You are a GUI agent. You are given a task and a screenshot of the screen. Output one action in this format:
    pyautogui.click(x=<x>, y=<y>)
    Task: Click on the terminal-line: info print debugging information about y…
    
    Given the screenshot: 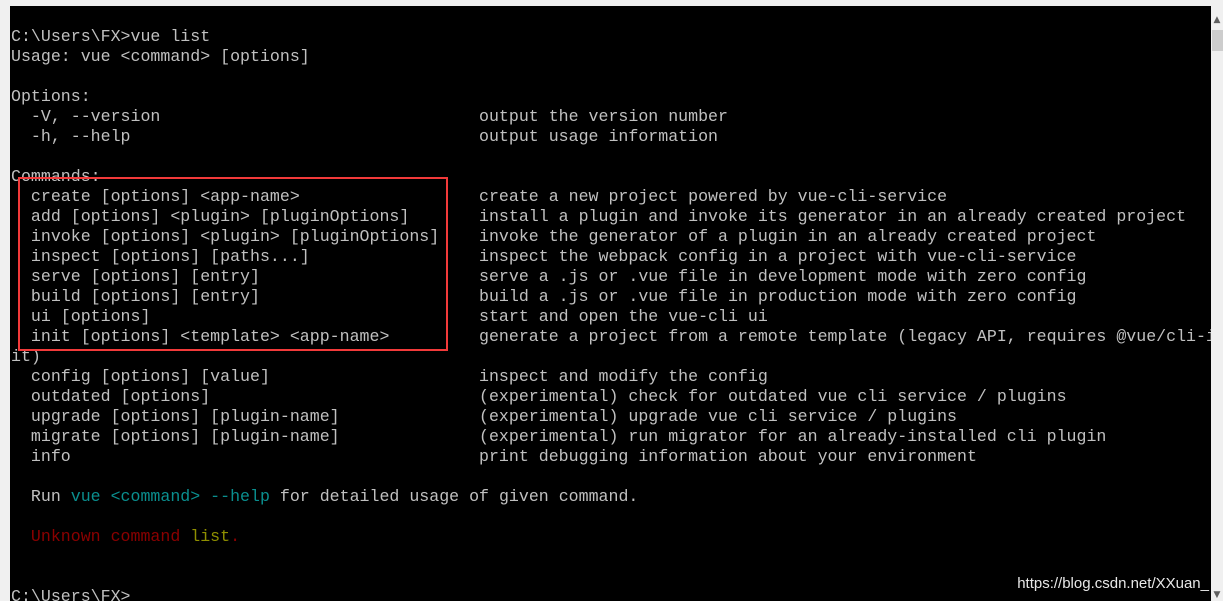 What is the action you would take?
    pyautogui.click(x=611, y=457)
    